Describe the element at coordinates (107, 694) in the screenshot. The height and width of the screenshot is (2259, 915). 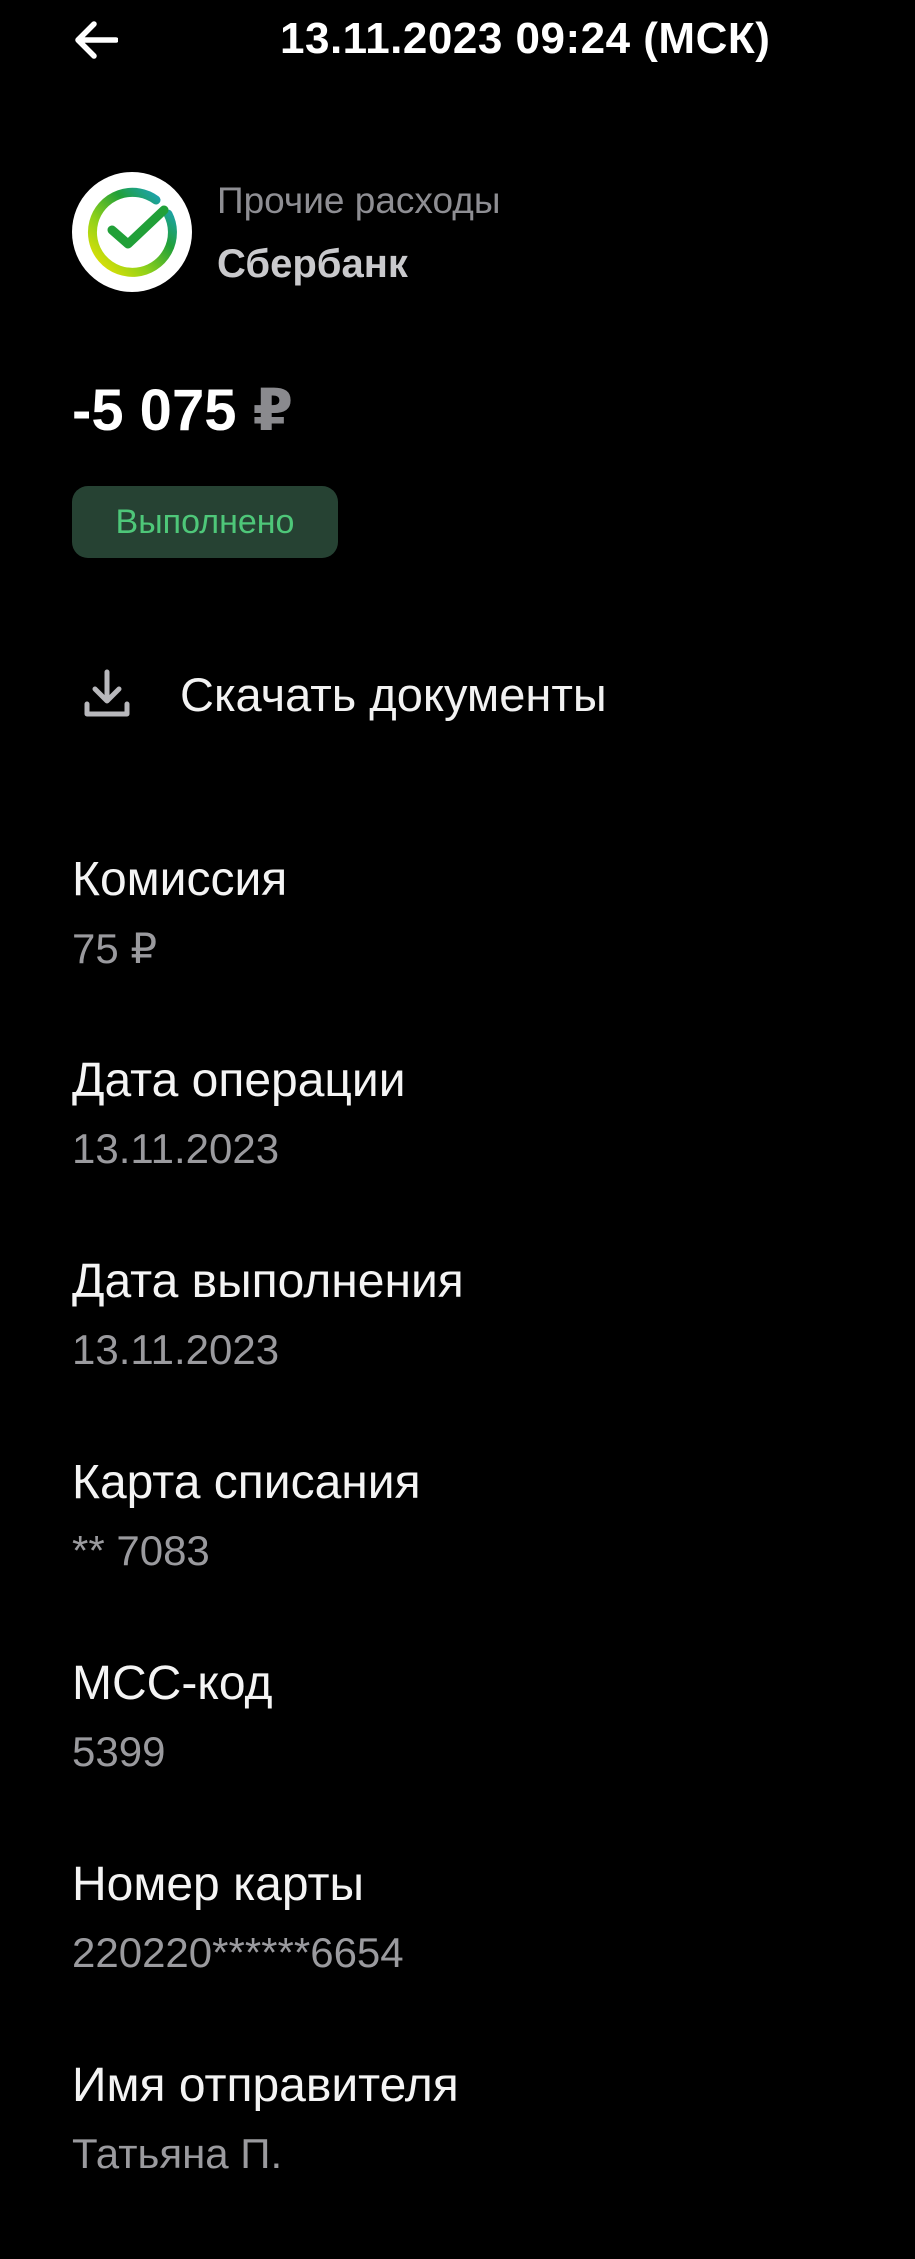
I see `download-icon` at that location.